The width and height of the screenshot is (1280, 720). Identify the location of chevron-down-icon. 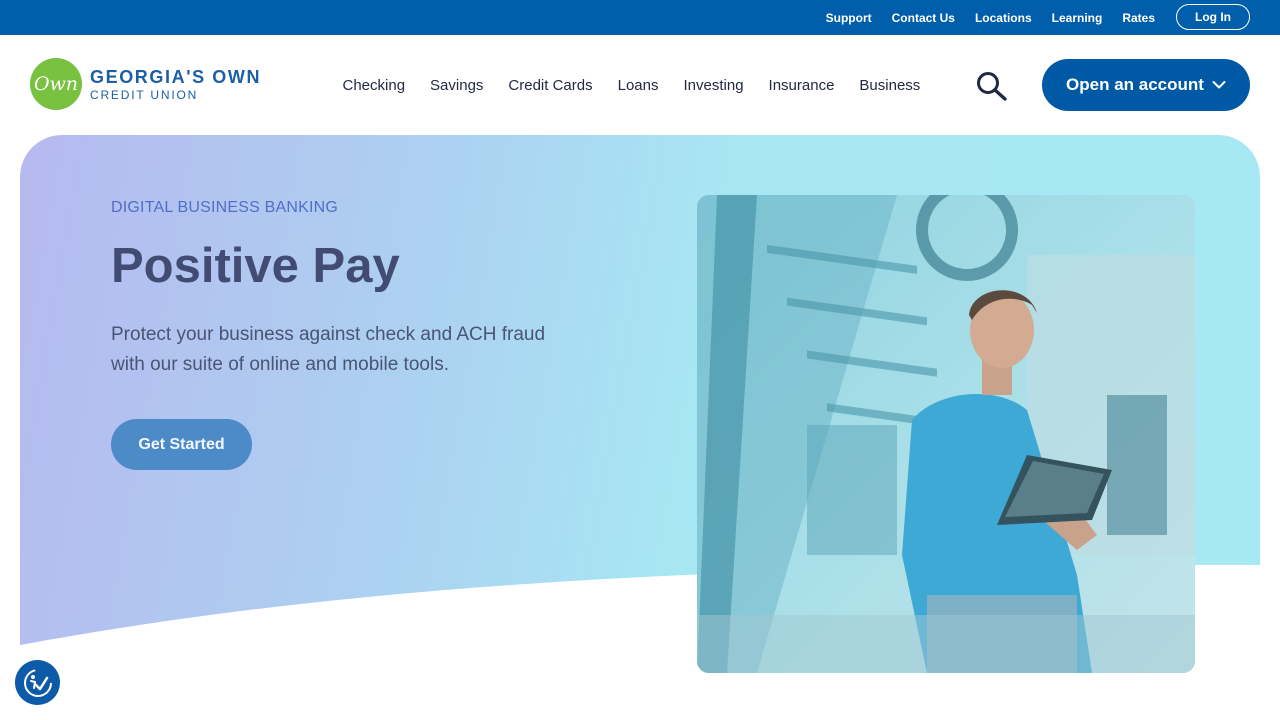
(1219, 85).